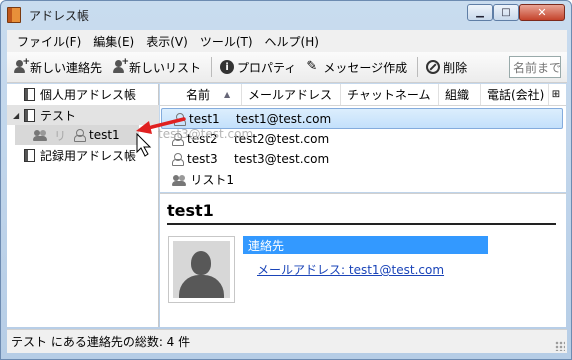 The height and width of the screenshot is (360, 572). What do you see at coordinates (120, 65) in the screenshot?
I see `new-list-icon: +` at bounding box center [120, 65].